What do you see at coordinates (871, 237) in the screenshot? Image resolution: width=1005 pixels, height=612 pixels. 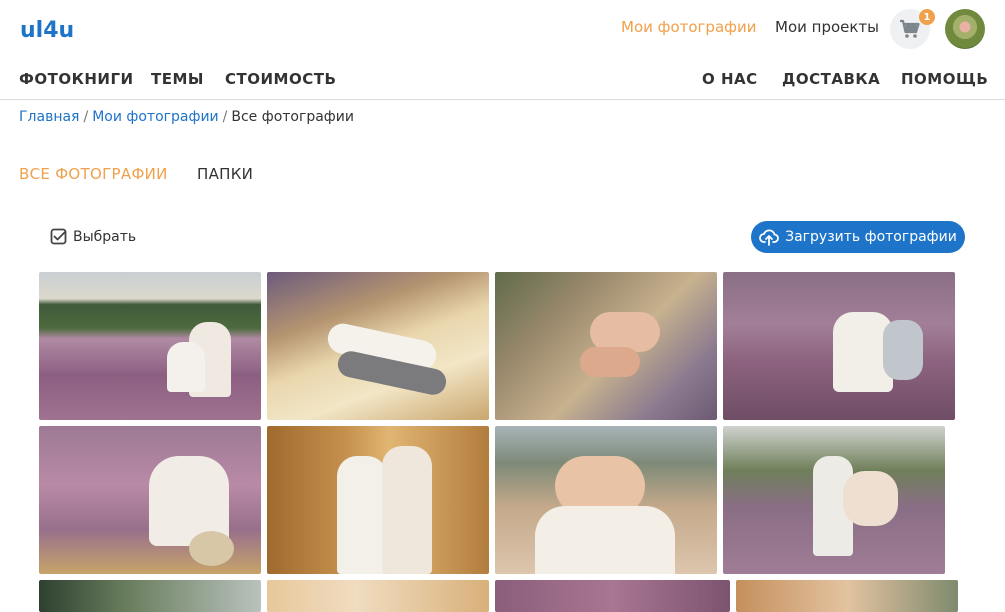 I see `upload-label: Загрузить фотографии` at bounding box center [871, 237].